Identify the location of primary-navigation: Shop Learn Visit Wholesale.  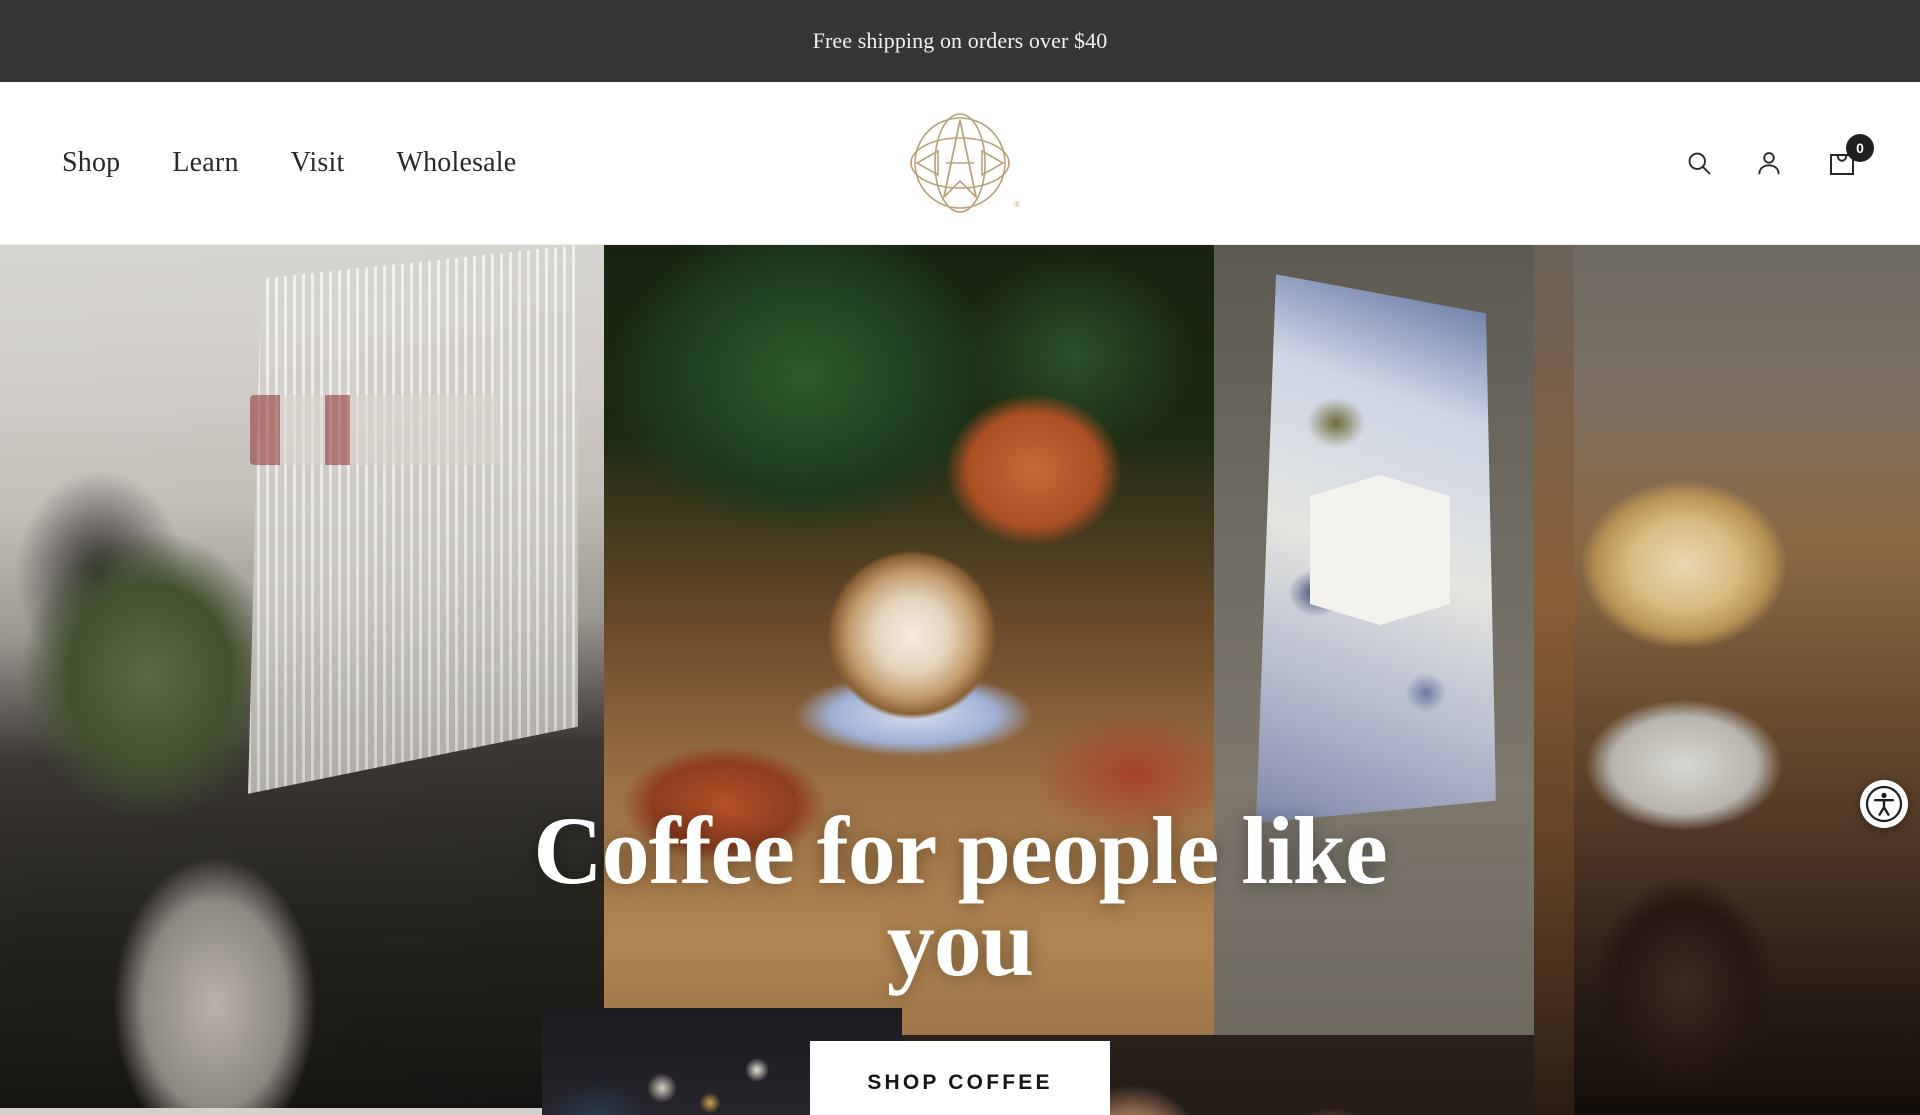
(289, 163).